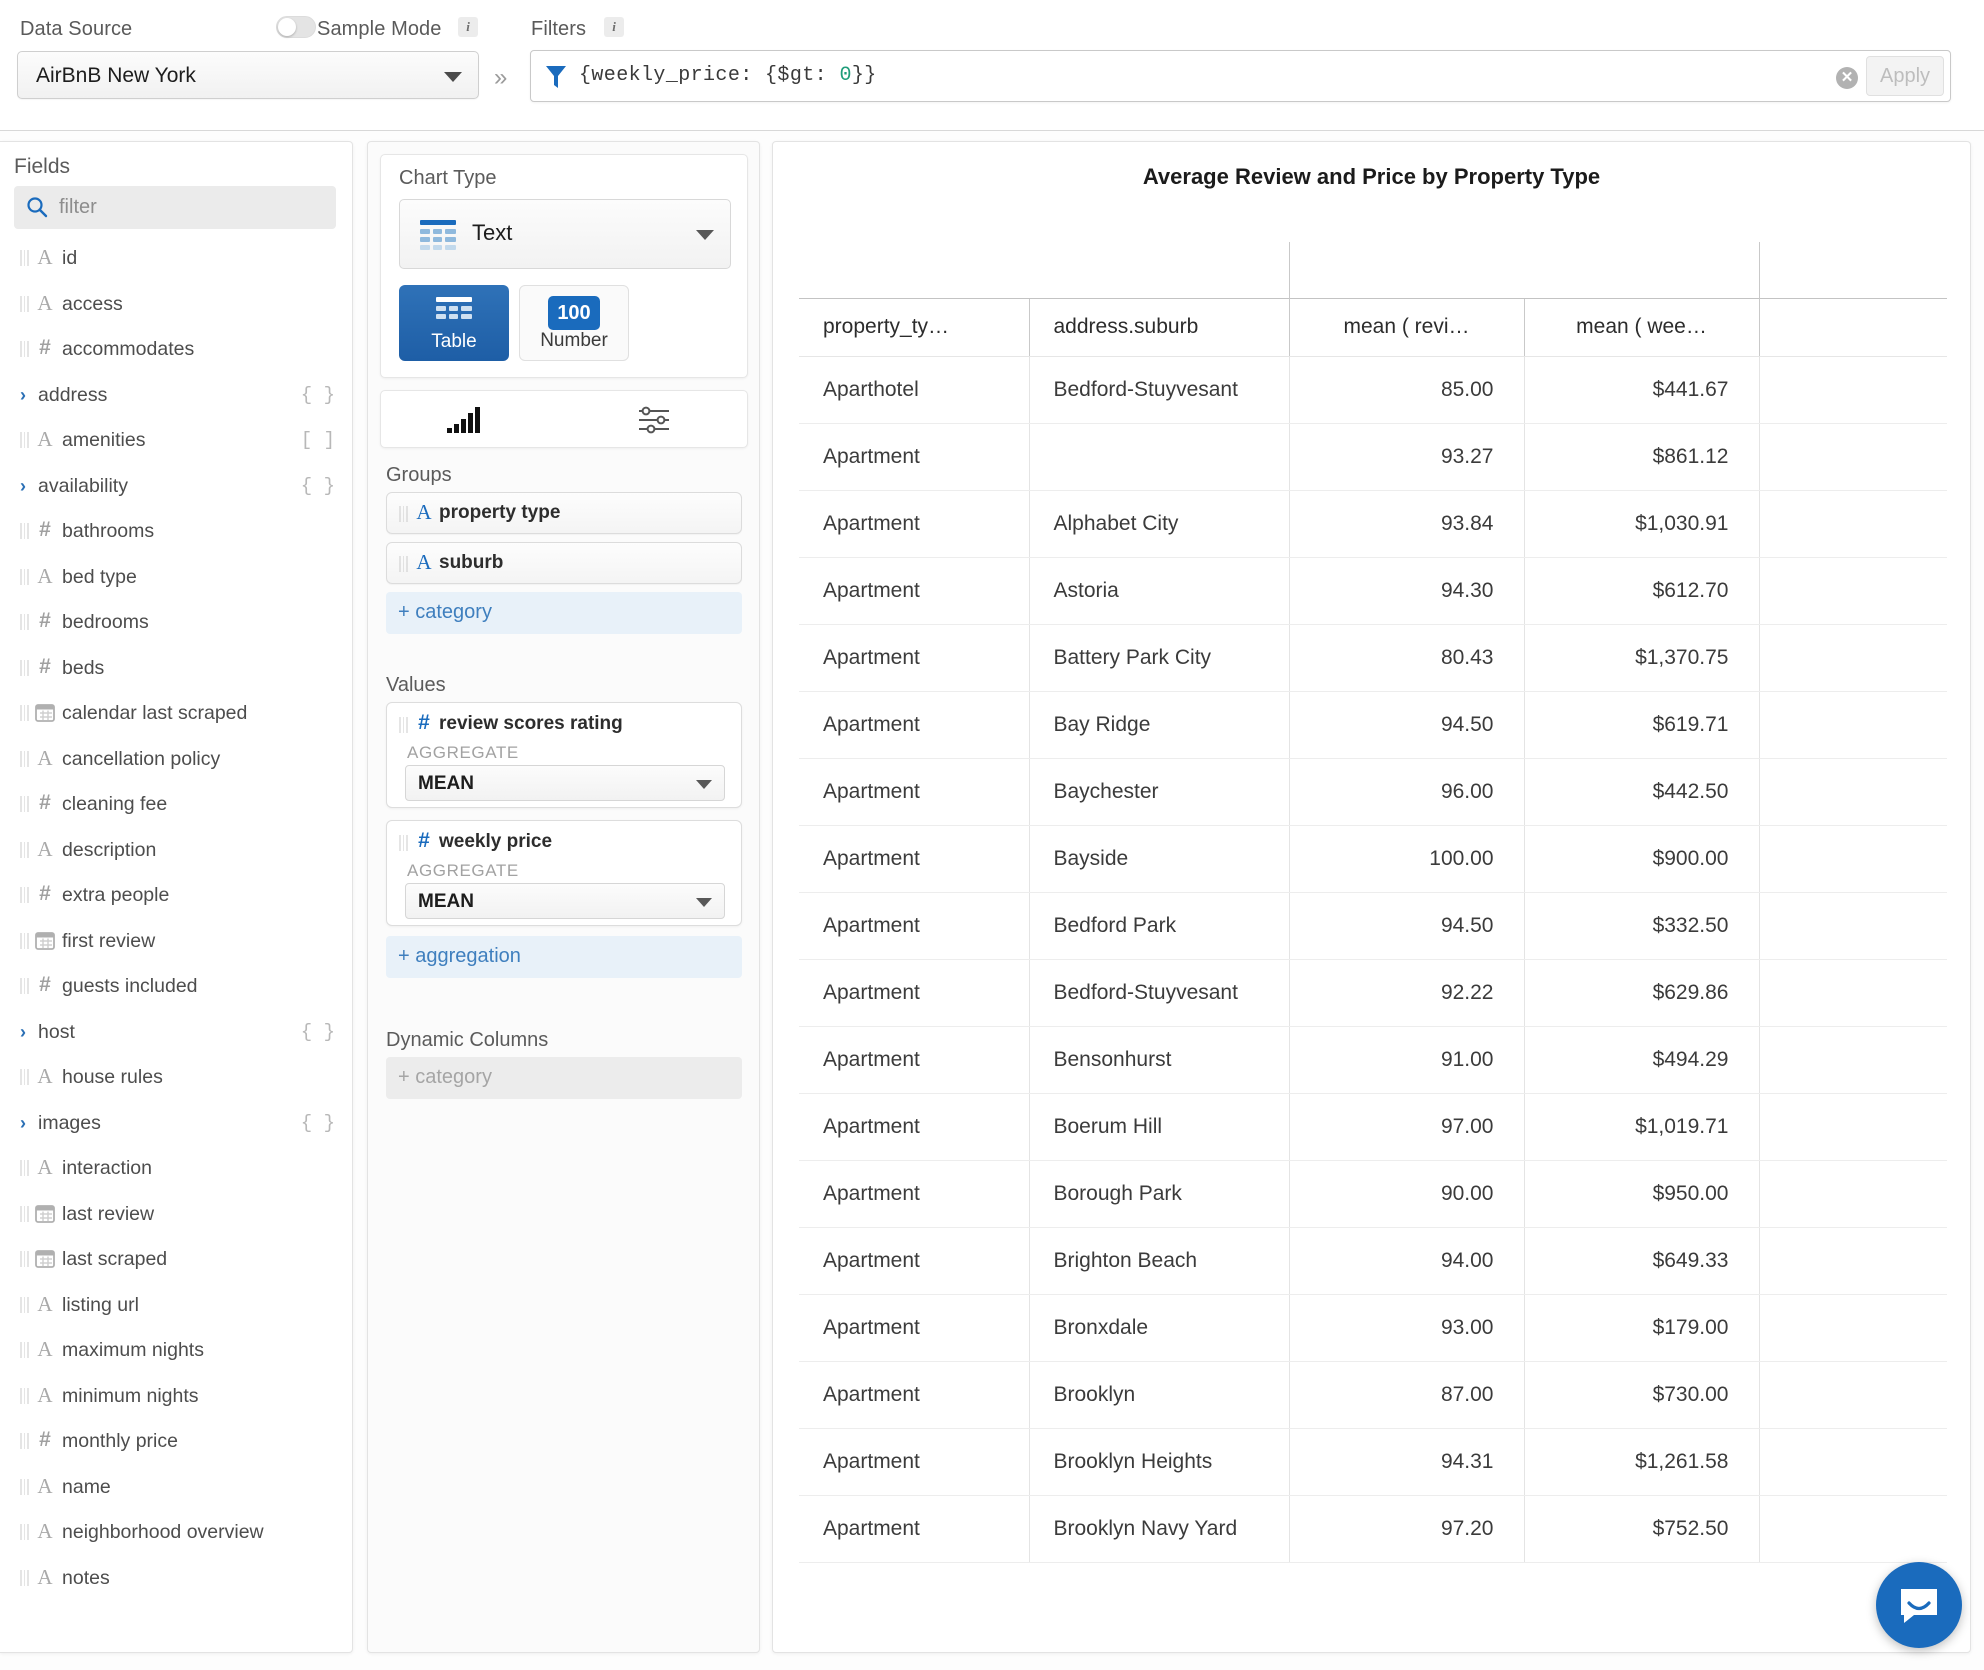 This screenshot has width=1984, height=1670. I want to click on tab-display-options-icon, so click(655, 420).